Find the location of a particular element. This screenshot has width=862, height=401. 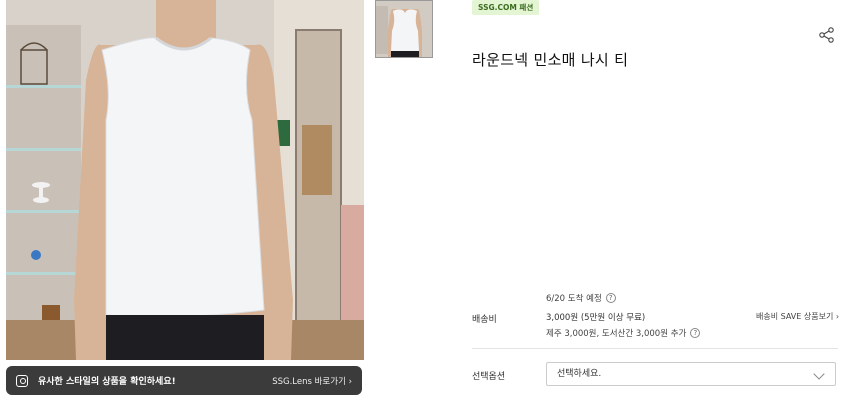

share-icon is located at coordinates (827, 35).